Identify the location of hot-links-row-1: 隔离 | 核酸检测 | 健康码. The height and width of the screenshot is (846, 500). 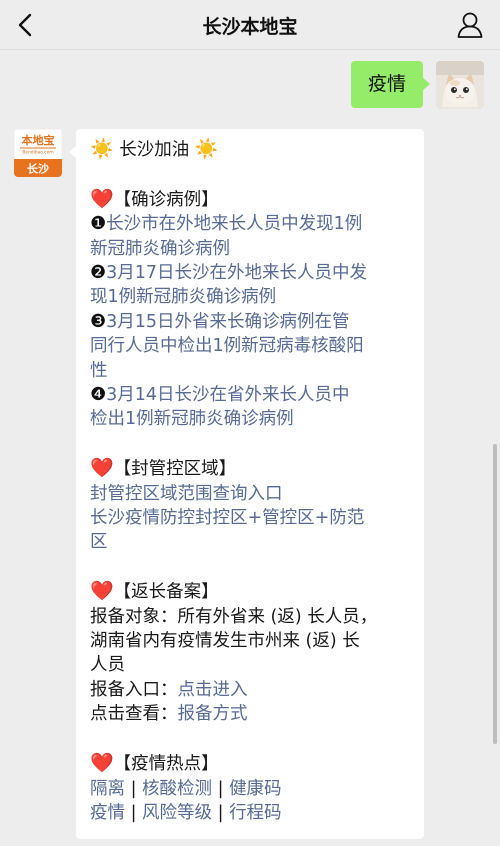
(186, 788).